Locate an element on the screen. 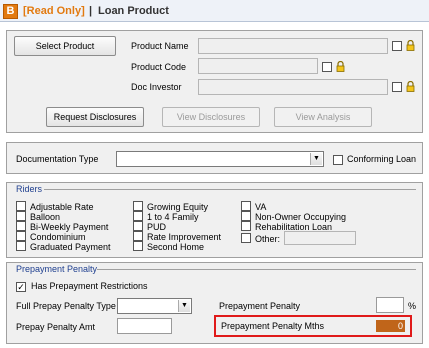 The height and width of the screenshot is (348, 429). prepayment-penalty-mths-value: 0 is located at coordinates (400, 326).